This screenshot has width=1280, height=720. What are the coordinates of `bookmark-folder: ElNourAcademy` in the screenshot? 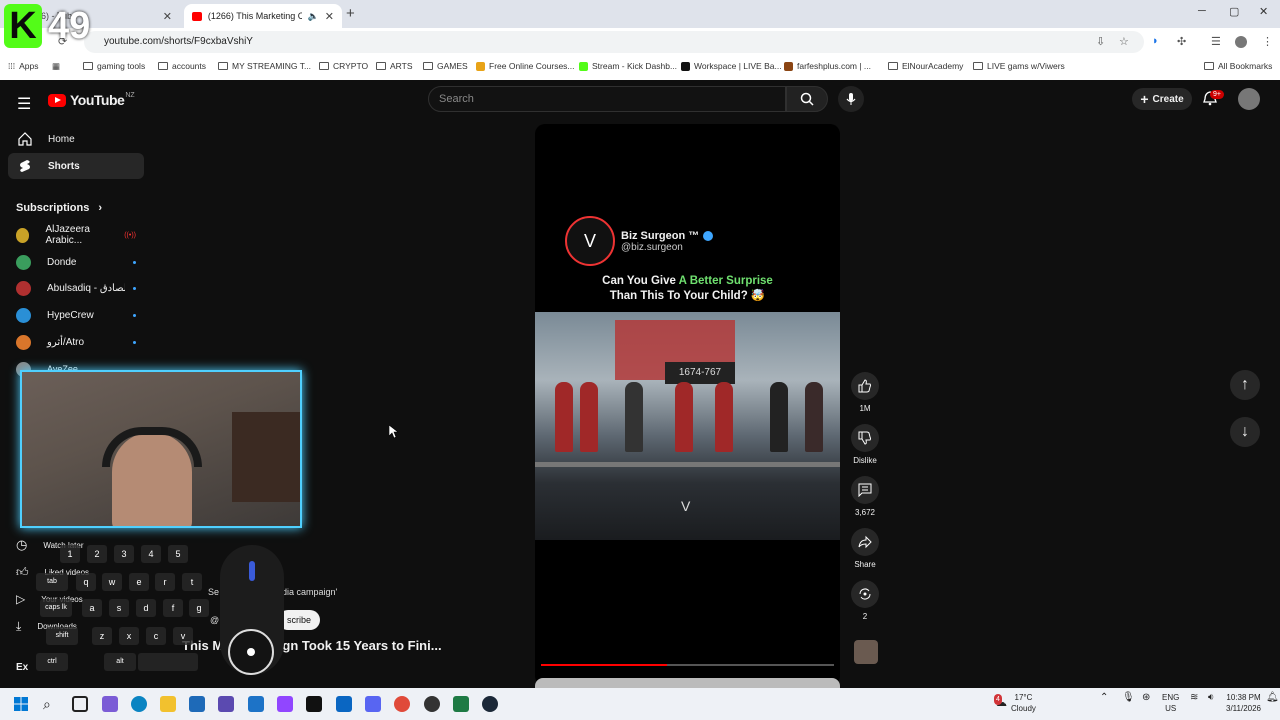 It's located at (925, 66).